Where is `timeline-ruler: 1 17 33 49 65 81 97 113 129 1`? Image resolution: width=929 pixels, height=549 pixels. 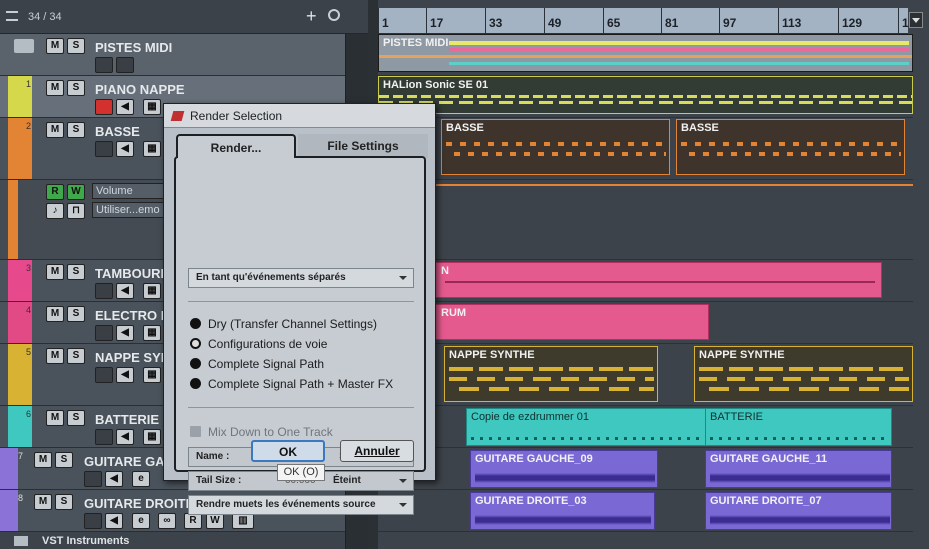 timeline-ruler: 1 17 33 49 65 81 97 113 129 1 is located at coordinates (643, 21).